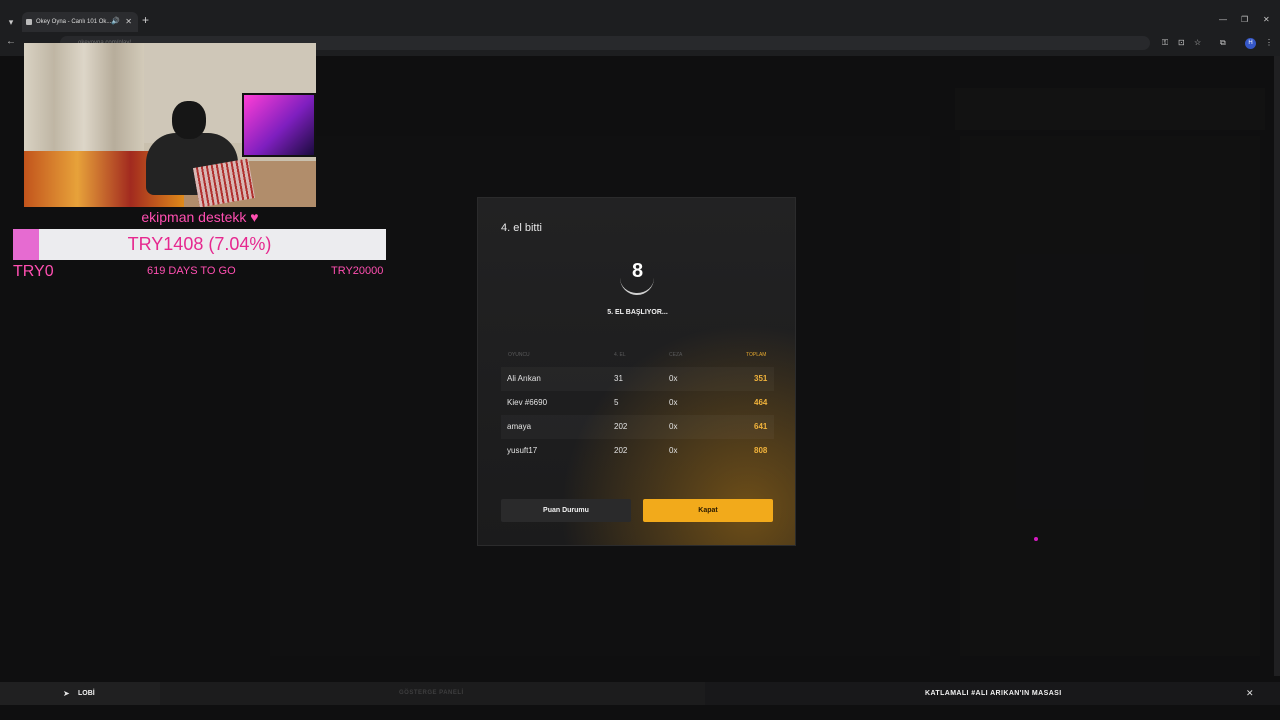  Describe the element at coordinates (519, 426) in the screenshot. I see `player-name: amaya` at that location.